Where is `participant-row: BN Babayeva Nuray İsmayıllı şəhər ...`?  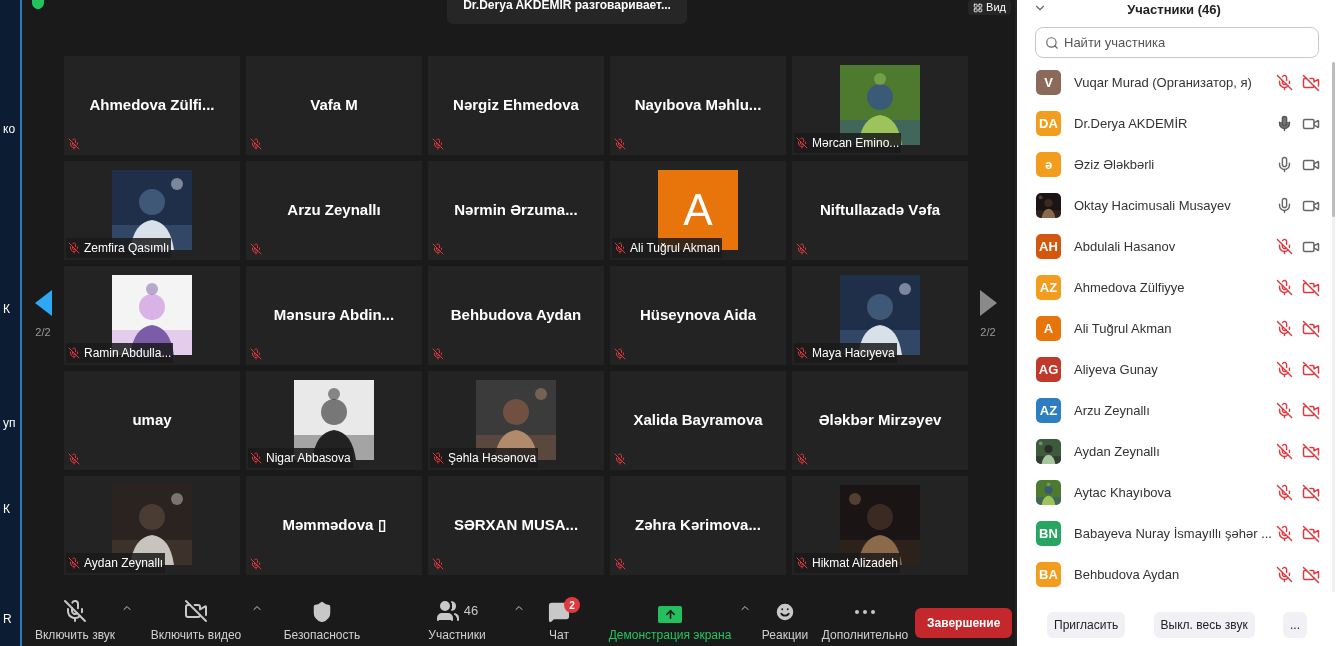
participant-row: BN Babayeva Nuray İsmayıllı şəhər ... is located at coordinates (1174, 533).